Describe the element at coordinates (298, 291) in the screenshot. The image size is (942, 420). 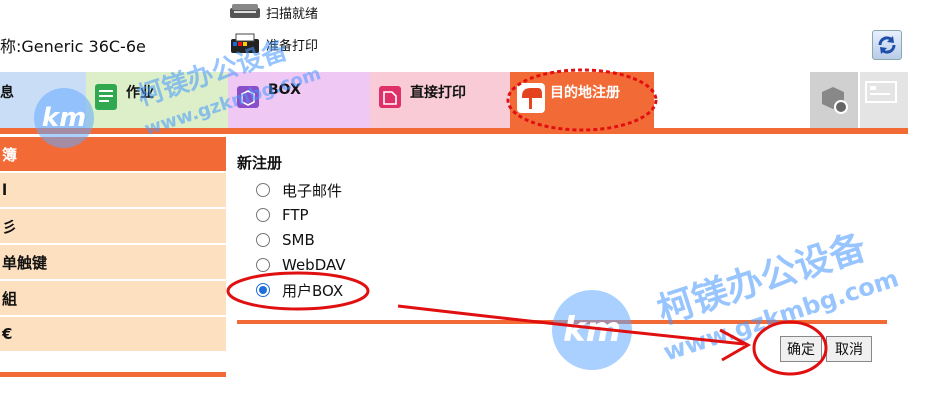
I see `annotation-option-circle` at that location.